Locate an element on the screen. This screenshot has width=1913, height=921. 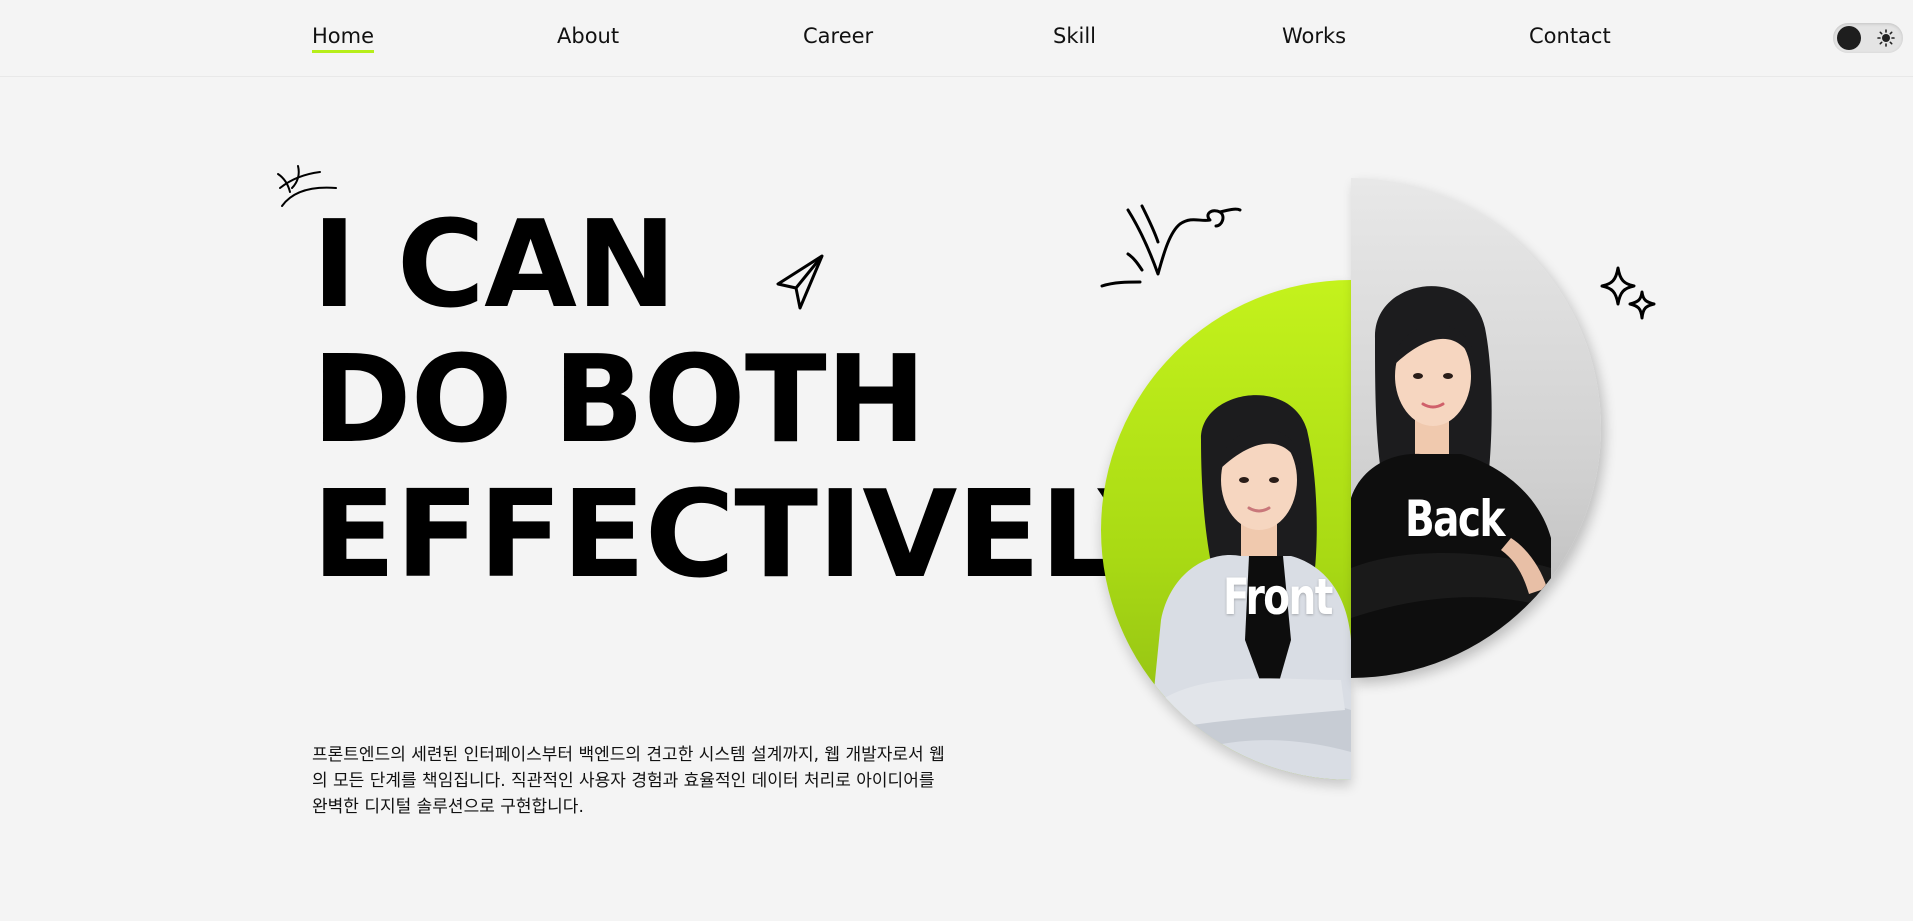
nav-item-skill: Skill is located at coordinates (1074, 36).